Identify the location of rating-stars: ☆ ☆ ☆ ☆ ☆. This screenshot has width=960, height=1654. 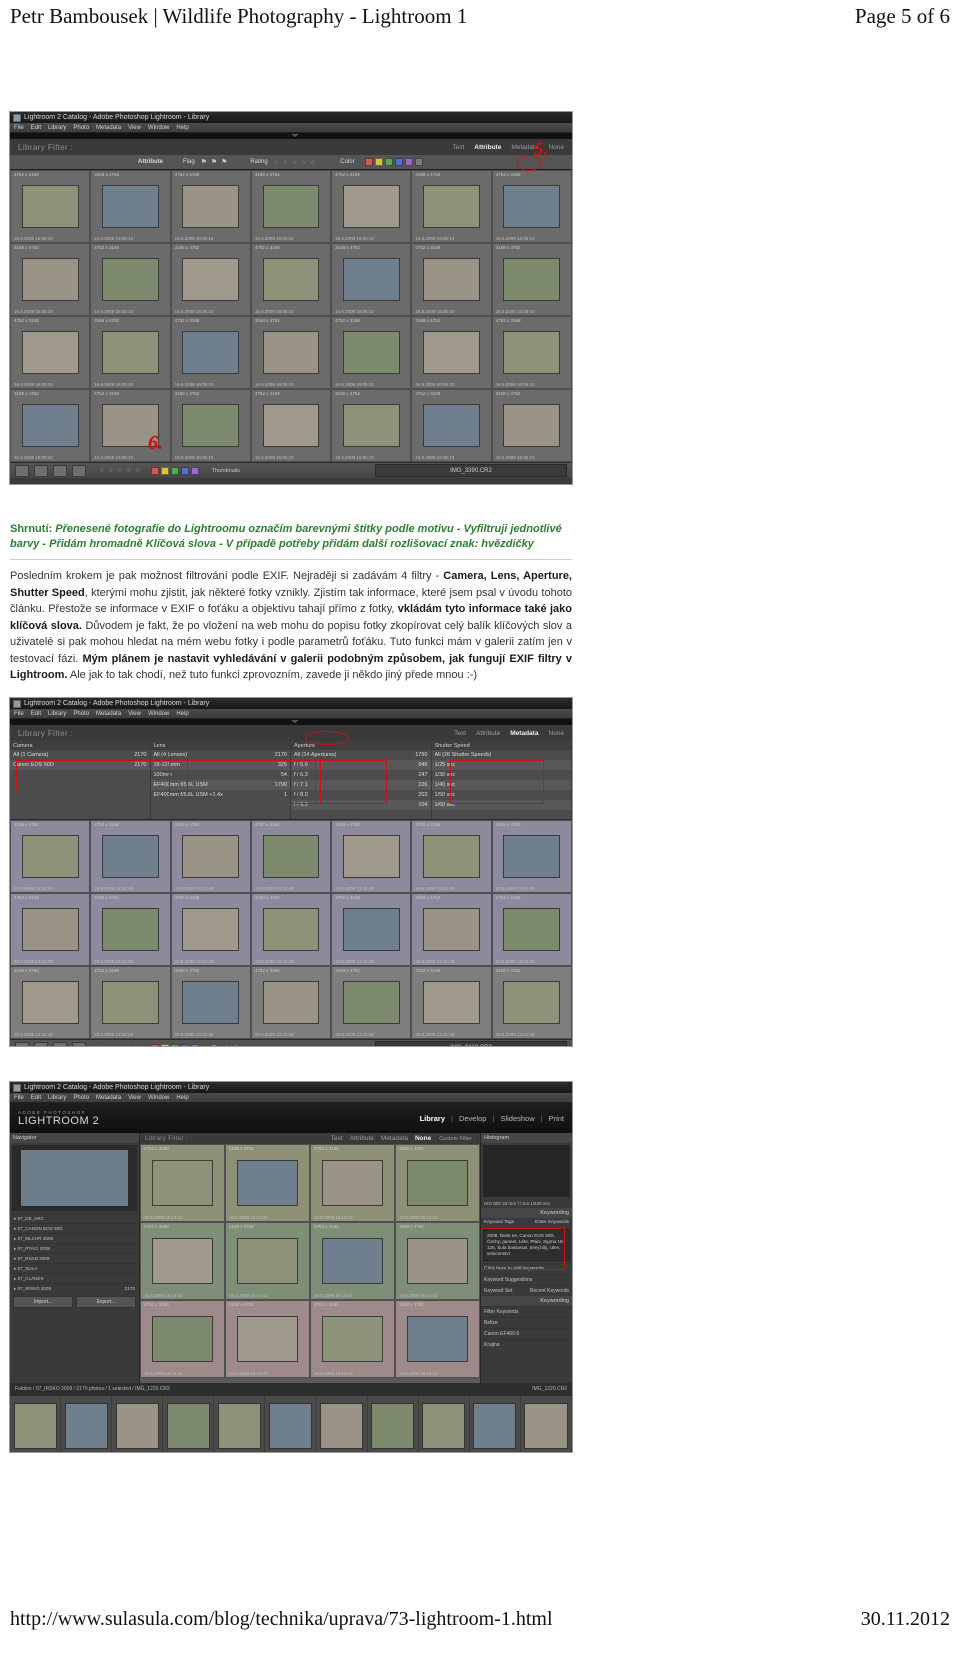
(295, 162).